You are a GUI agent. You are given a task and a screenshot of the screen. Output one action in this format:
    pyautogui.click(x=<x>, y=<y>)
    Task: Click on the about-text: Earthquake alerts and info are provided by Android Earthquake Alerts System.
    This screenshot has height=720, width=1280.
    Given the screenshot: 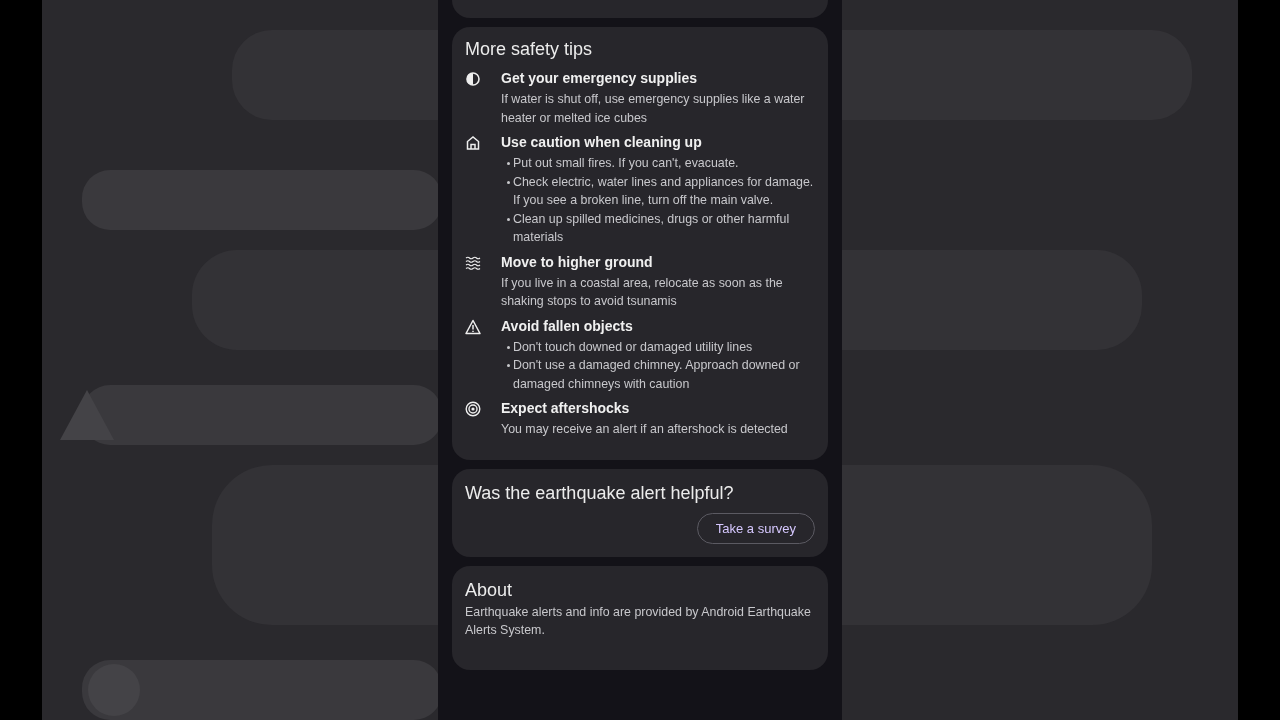 What is the action you would take?
    pyautogui.click(x=638, y=621)
    